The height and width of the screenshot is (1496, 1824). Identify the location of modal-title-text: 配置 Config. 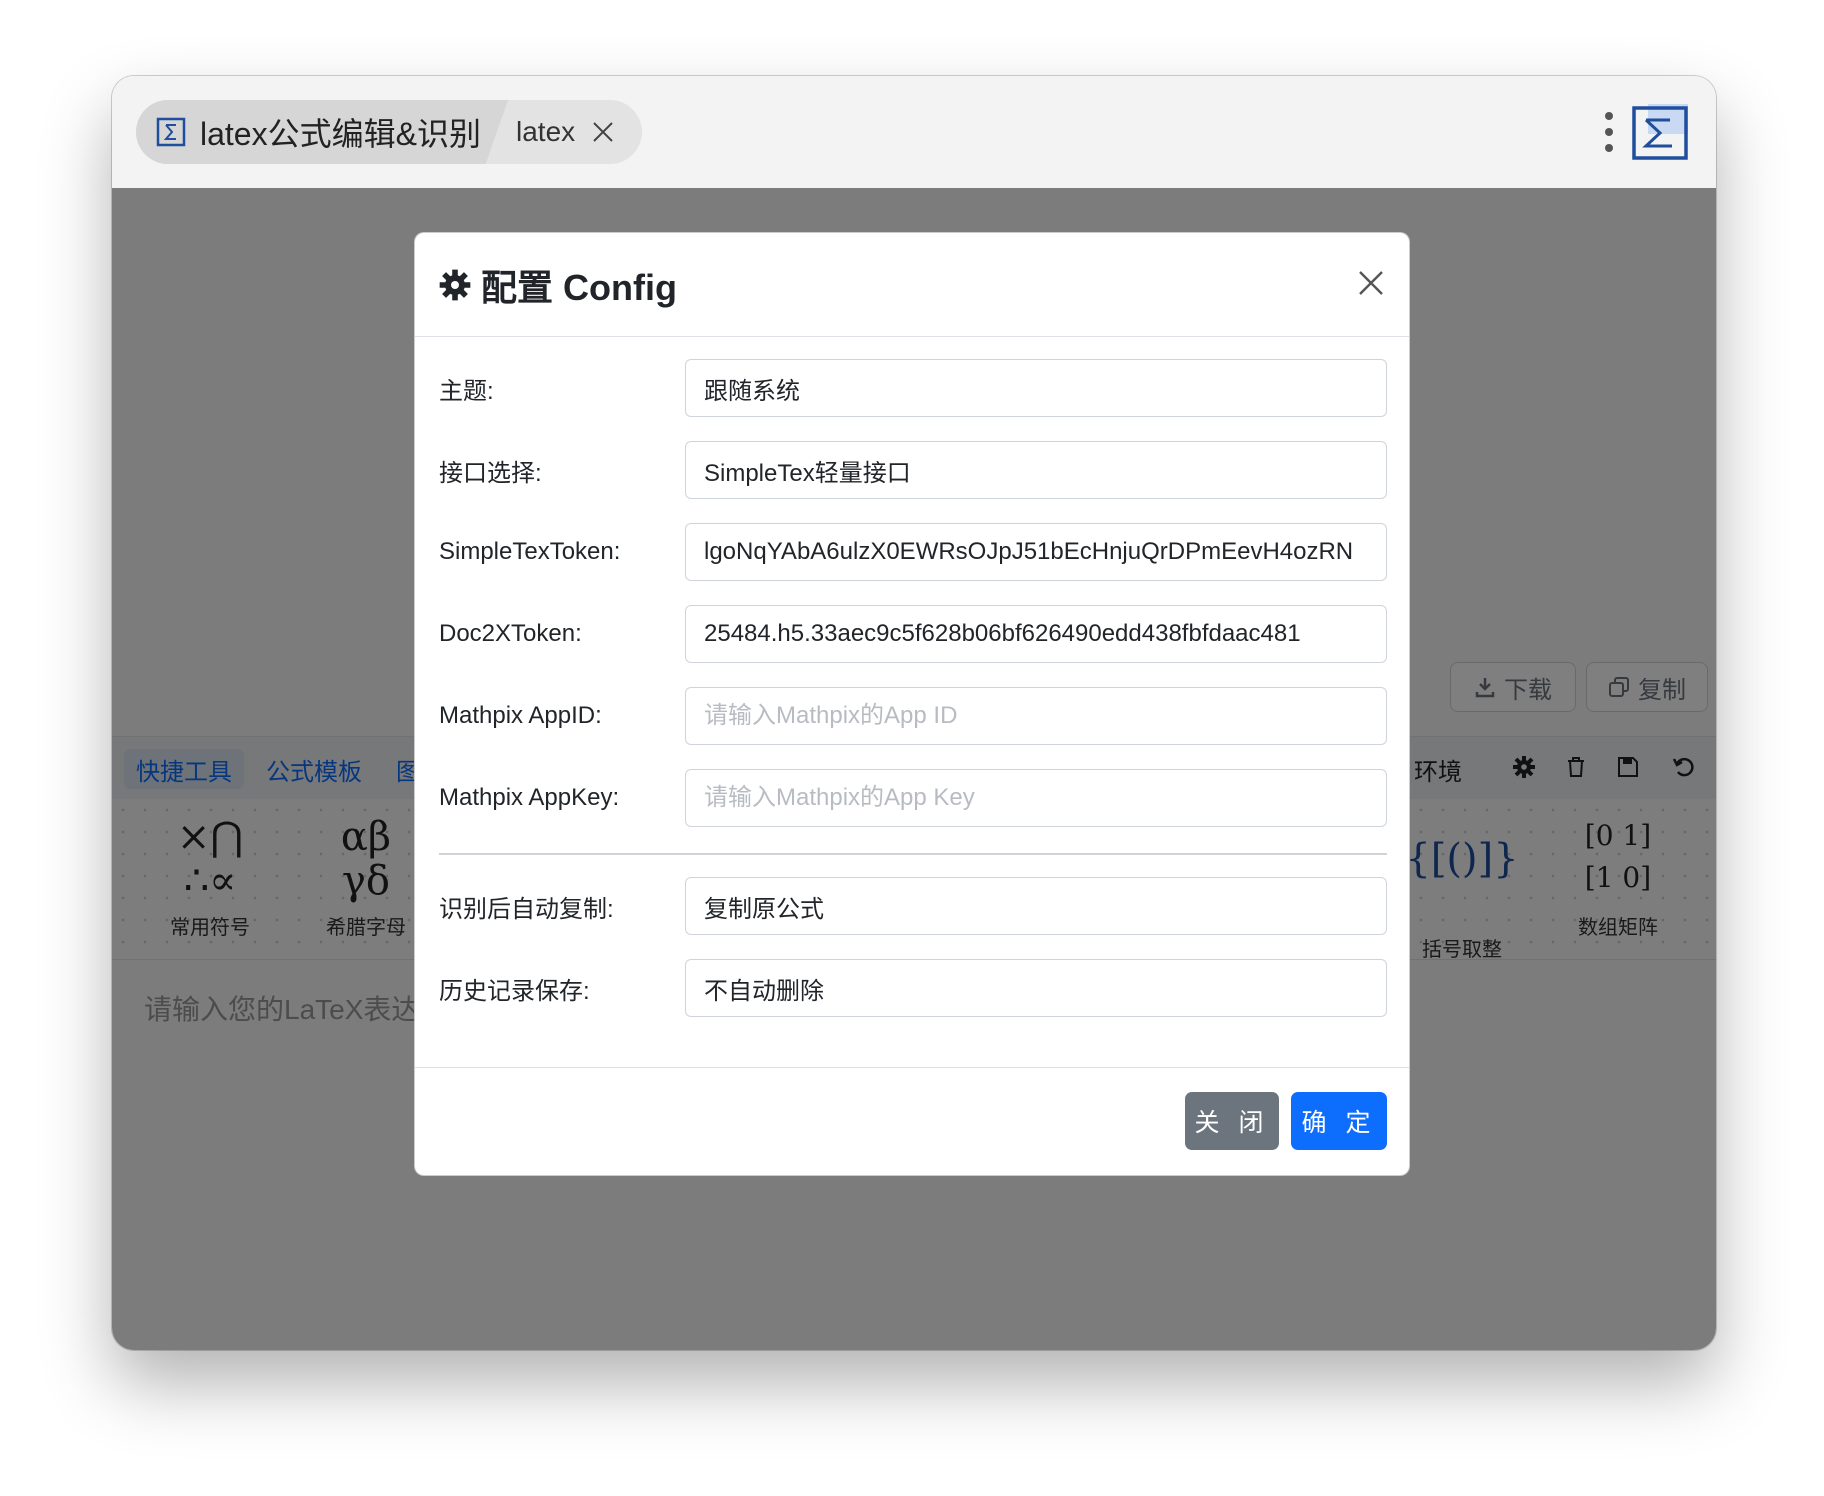
(579, 287).